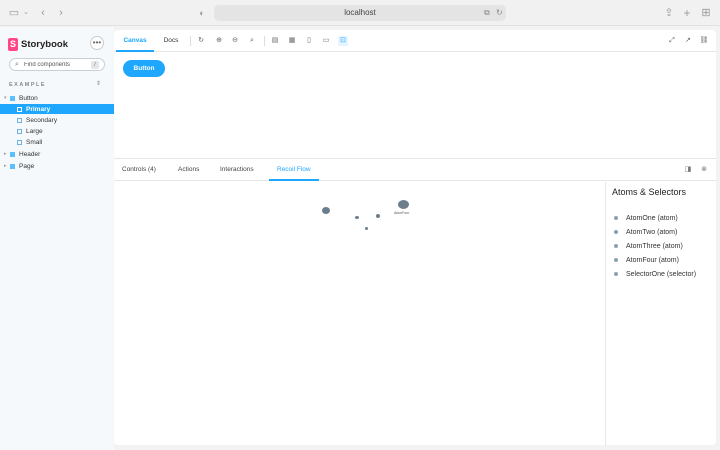 Image resolution: width=720 pixels, height=450 pixels. I want to click on panel-orientation-icon: ◨, so click(688, 170).